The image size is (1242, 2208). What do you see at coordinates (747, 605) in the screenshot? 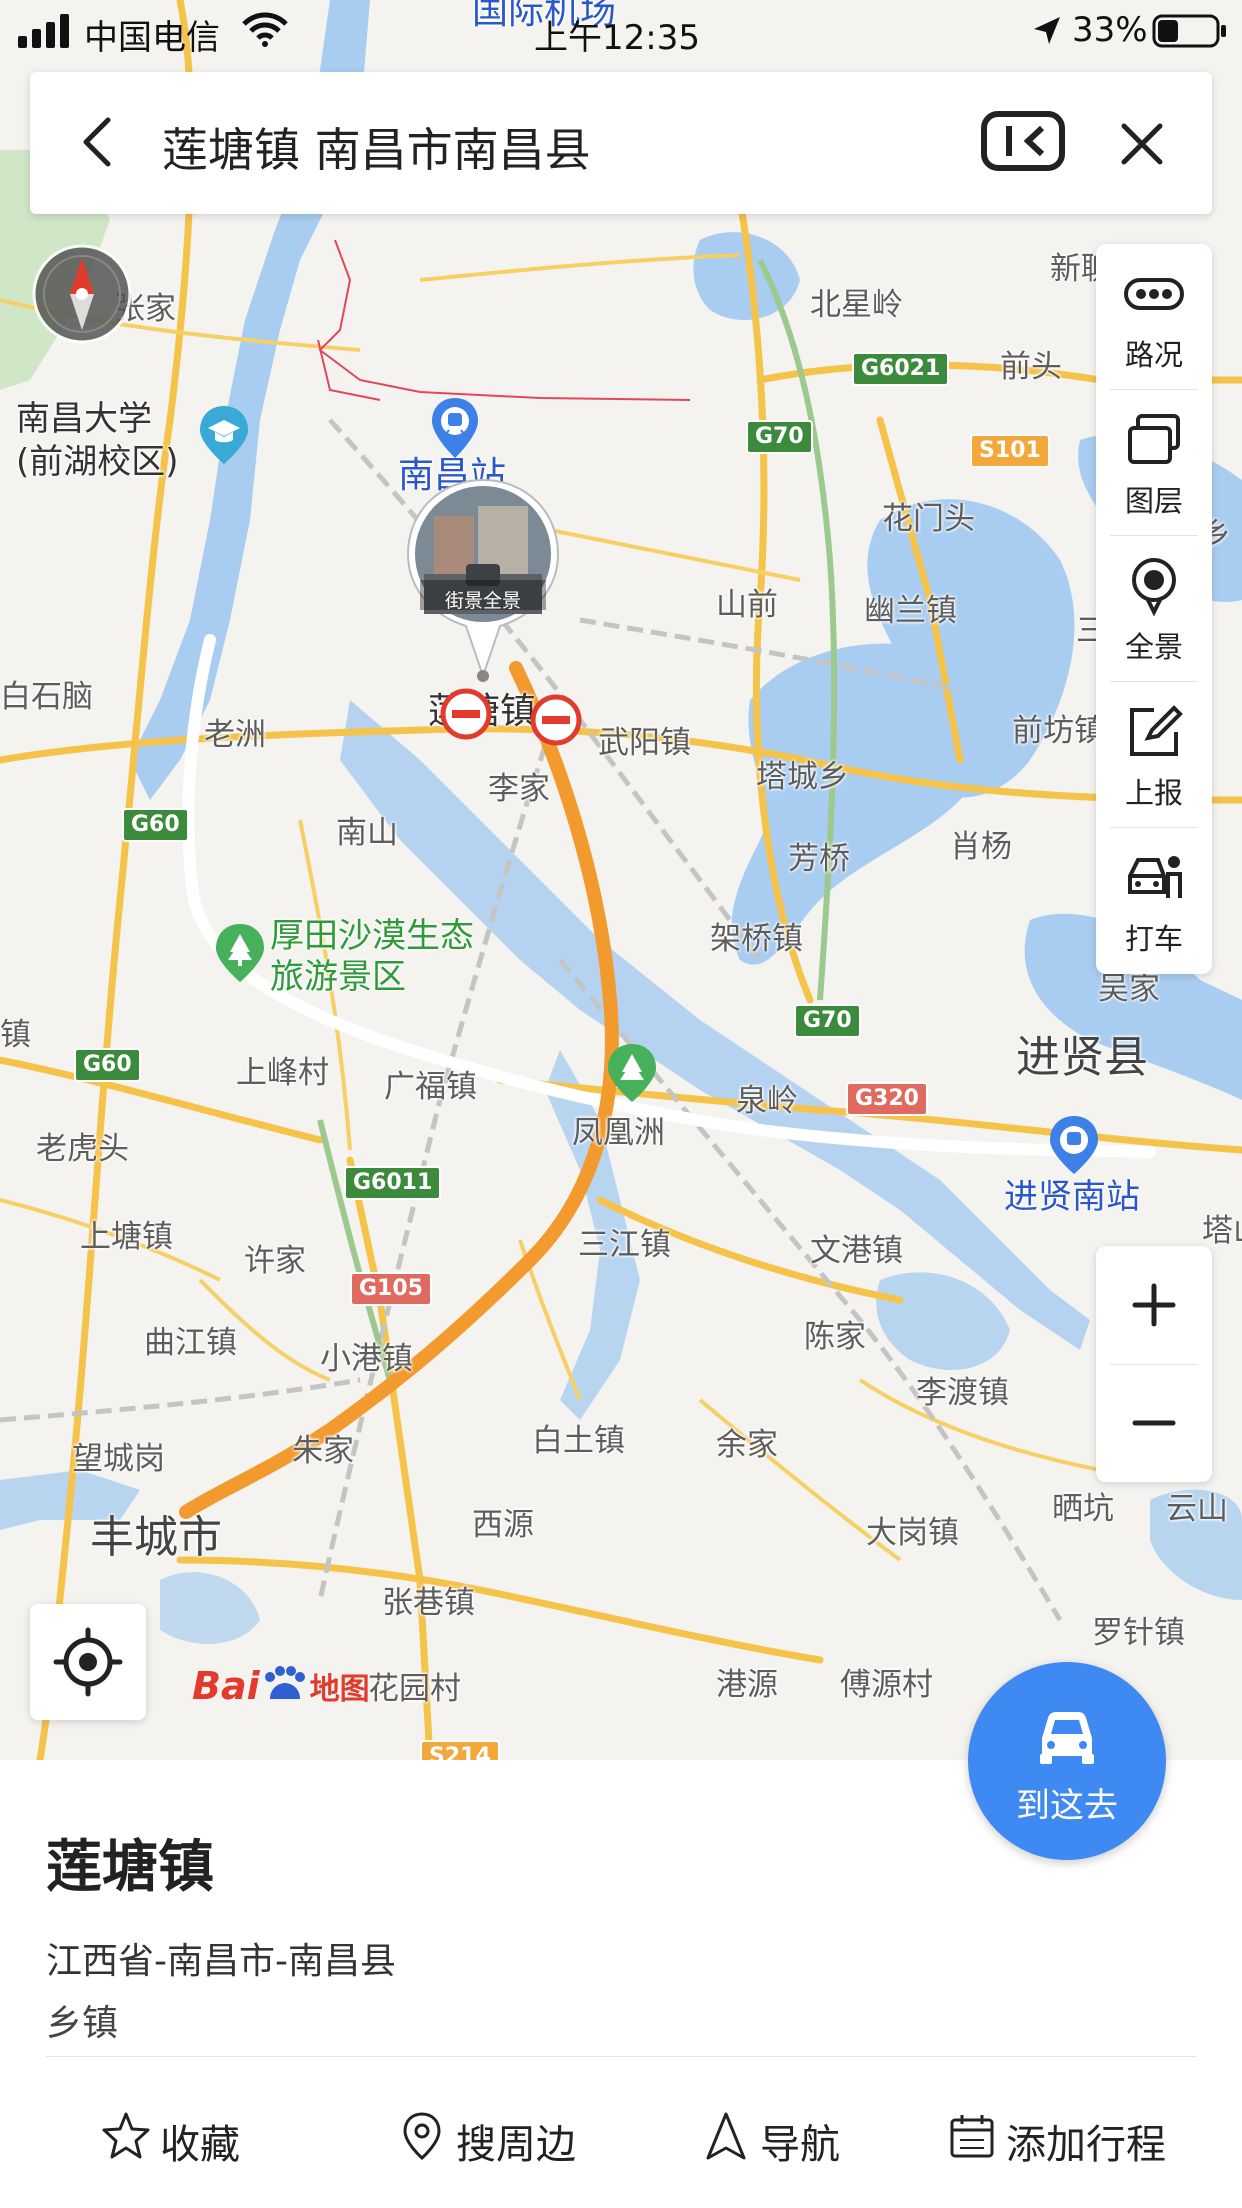
I see `map-label-shanqian: 山前` at bounding box center [747, 605].